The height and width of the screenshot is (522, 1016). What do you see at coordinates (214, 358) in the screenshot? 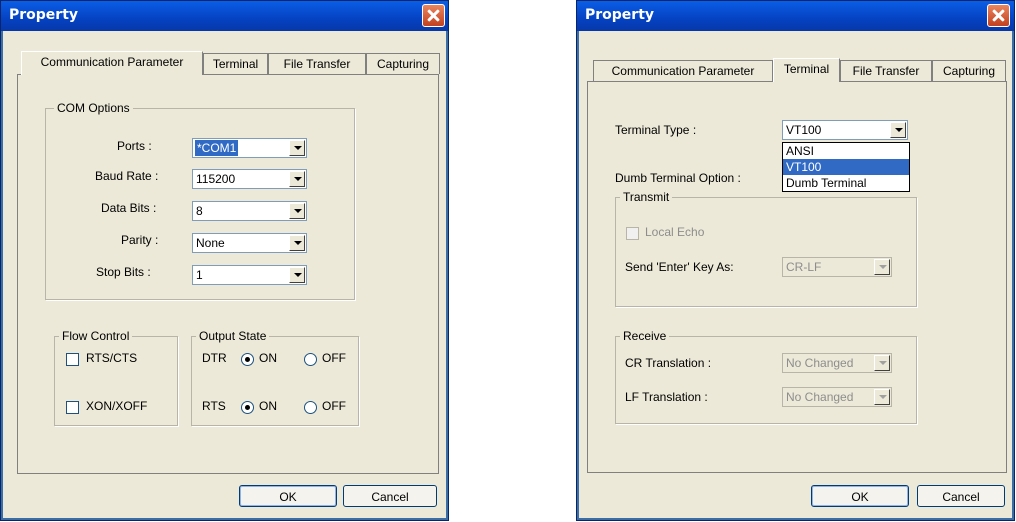
I see `dtr-label: DTR` at bounding box center [214, 358].